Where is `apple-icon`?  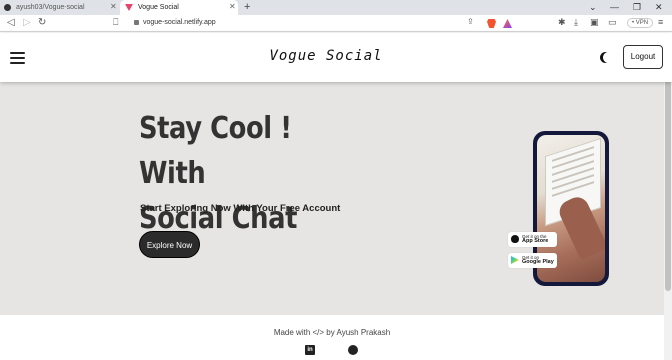
apple-icon is located at coordinates (515, 239).